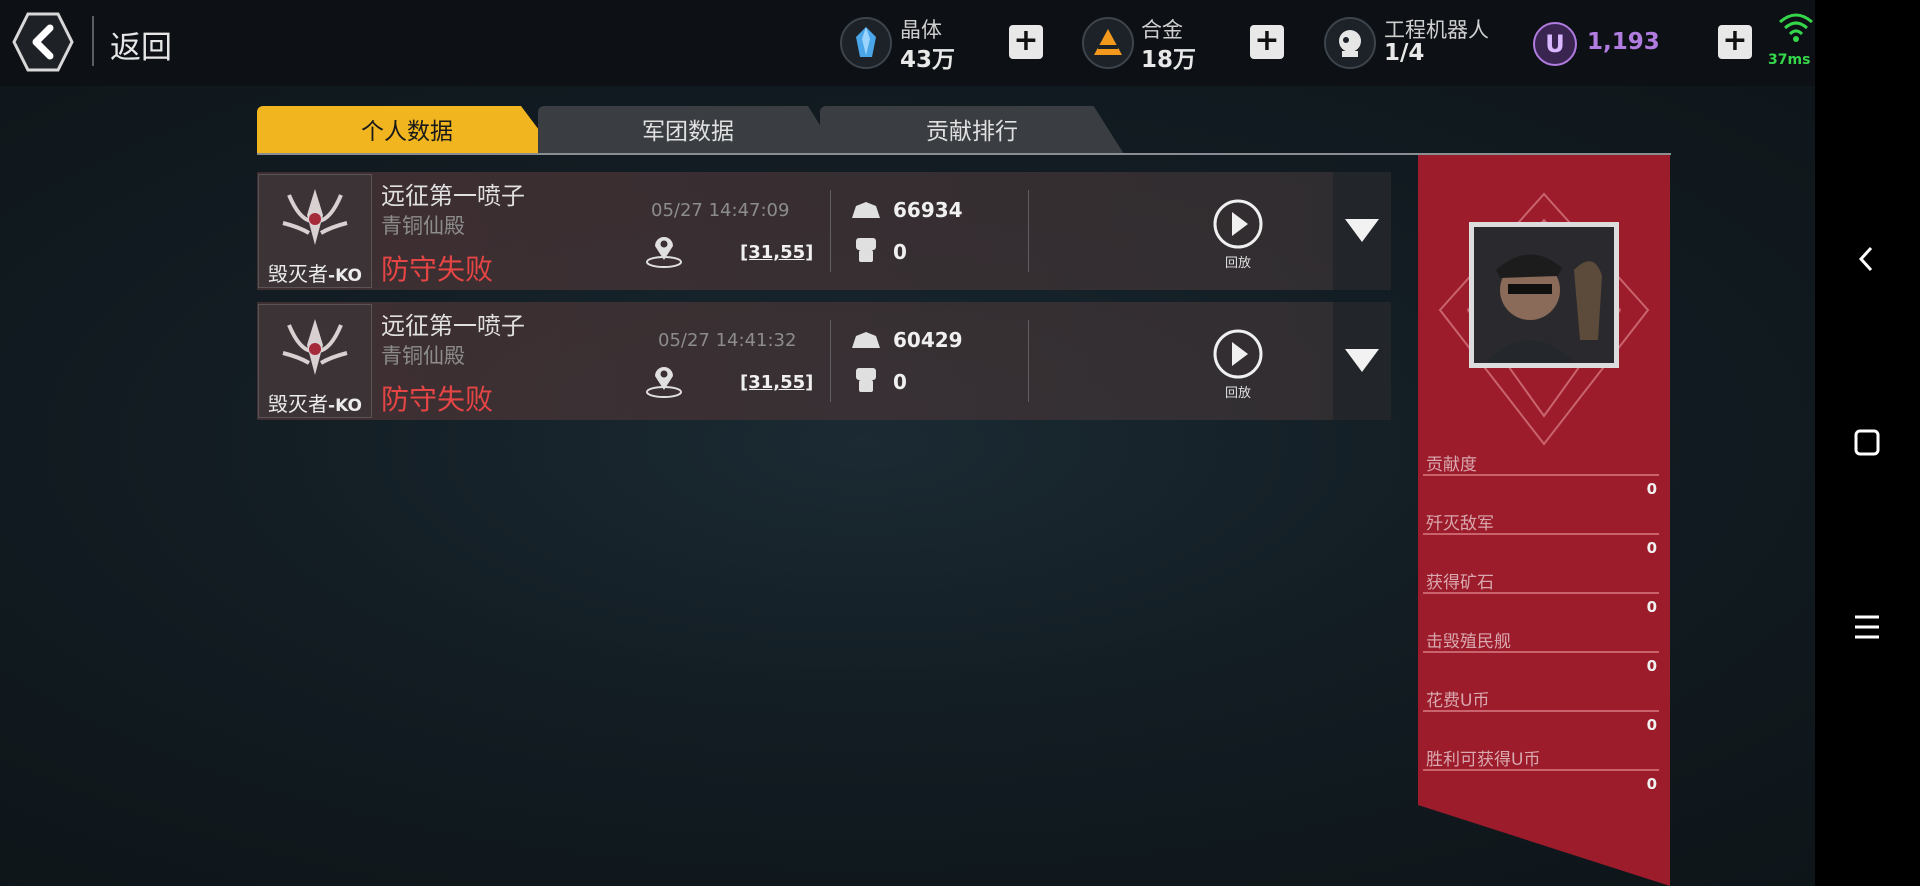  What do you see at coordinates (141, 44) in the screenshot?
I see `back-label: 返回` at bounding box center [141, 44].